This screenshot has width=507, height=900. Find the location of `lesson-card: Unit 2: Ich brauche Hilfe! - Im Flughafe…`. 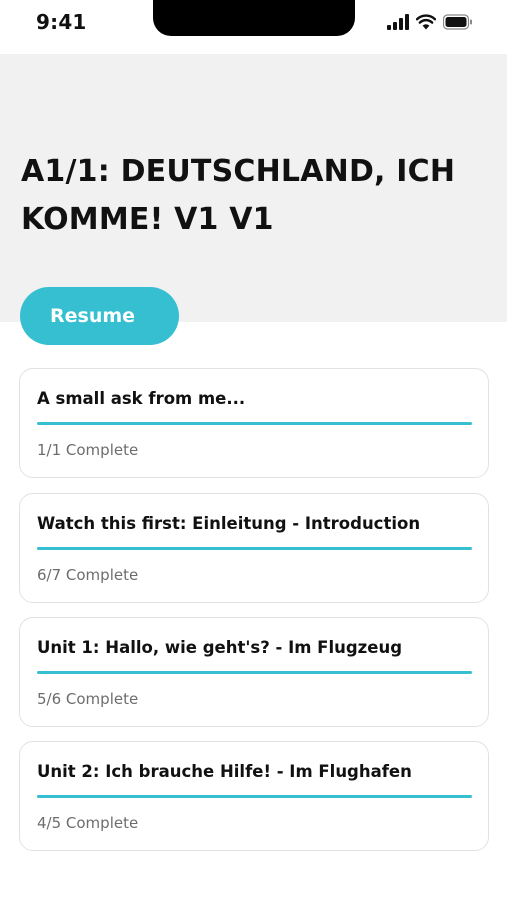

lesson-card: Unit 2: Ich brauche Hilfe! - Im Flughafe… is located at coordinates (254, 796).